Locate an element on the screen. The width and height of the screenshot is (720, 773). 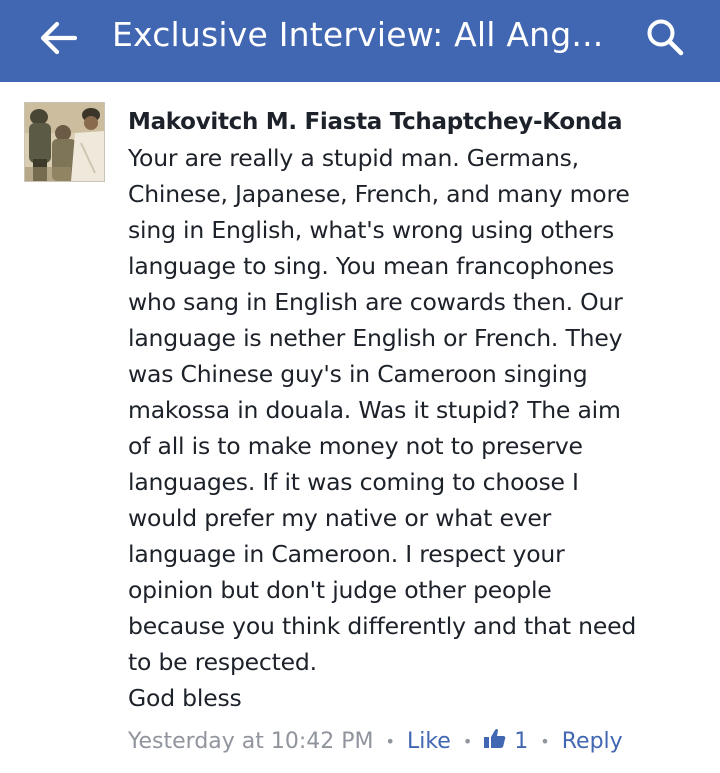
like-button: Like is located at coordinates (429, 741).